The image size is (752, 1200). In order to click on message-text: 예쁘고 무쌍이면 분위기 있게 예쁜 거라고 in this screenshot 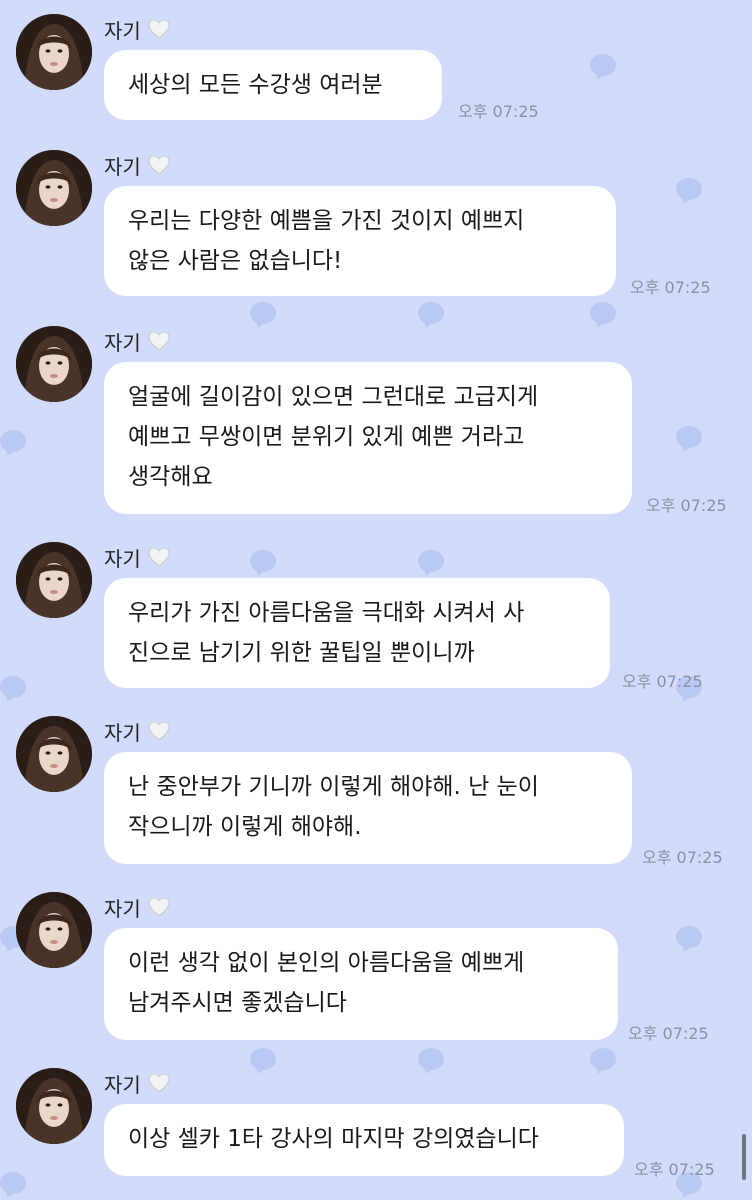, I will do `click(326, 437)`.